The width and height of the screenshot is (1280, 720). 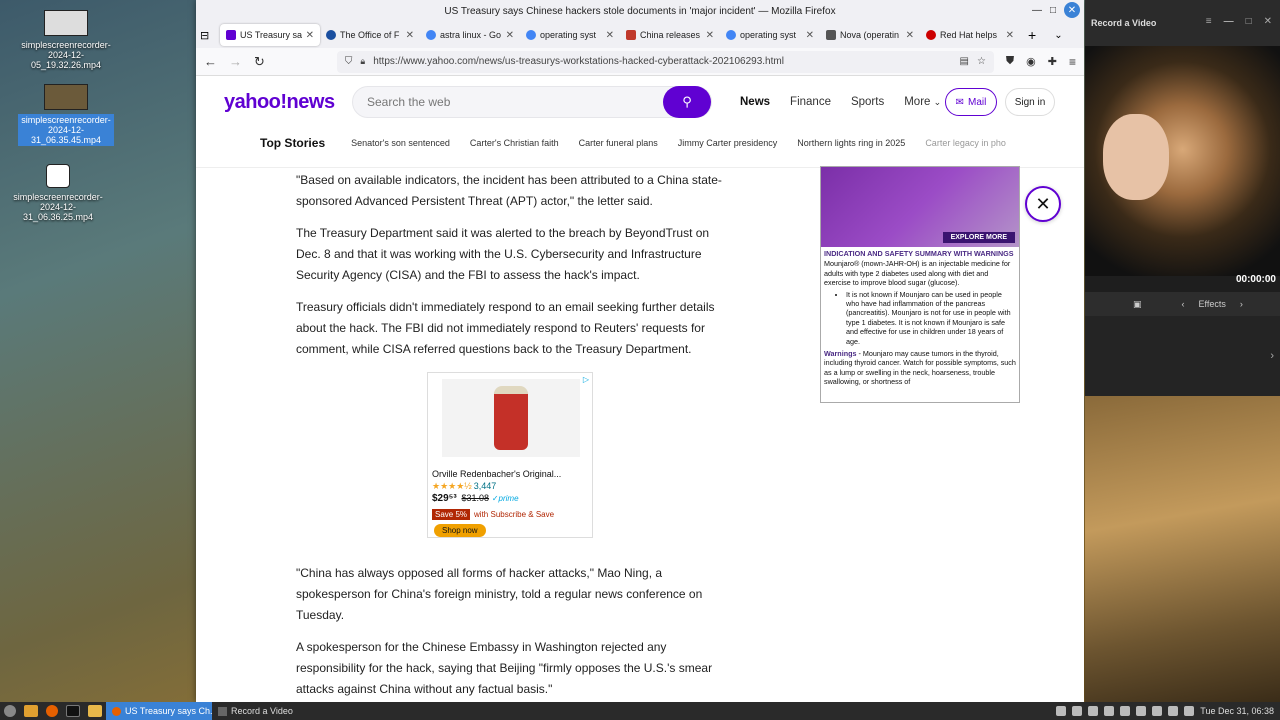 What do you see at coordinates (687, 102) in the screenshot?
I see `search-button: ⚲` at bounding box center [687, 102].